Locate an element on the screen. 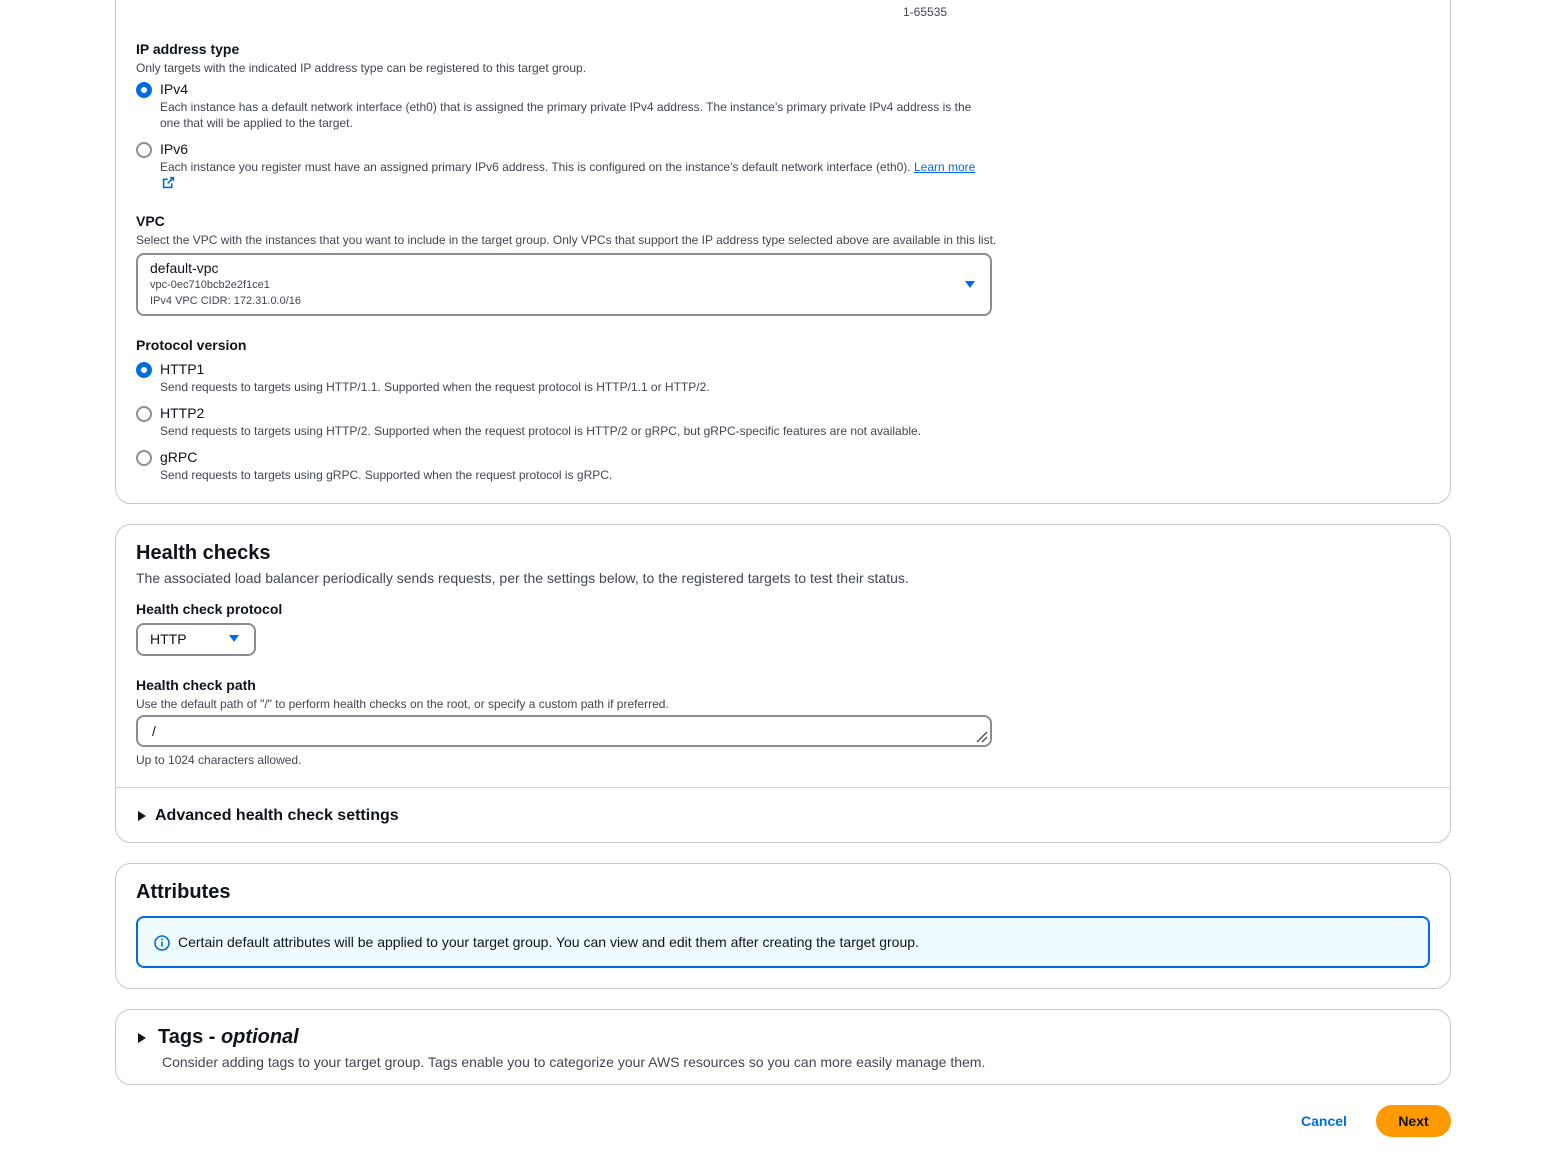 Image resolution: width=1544 pixels, height=1170 pixels. health-checks-title: Health checks is located at coordinates (203, 553).